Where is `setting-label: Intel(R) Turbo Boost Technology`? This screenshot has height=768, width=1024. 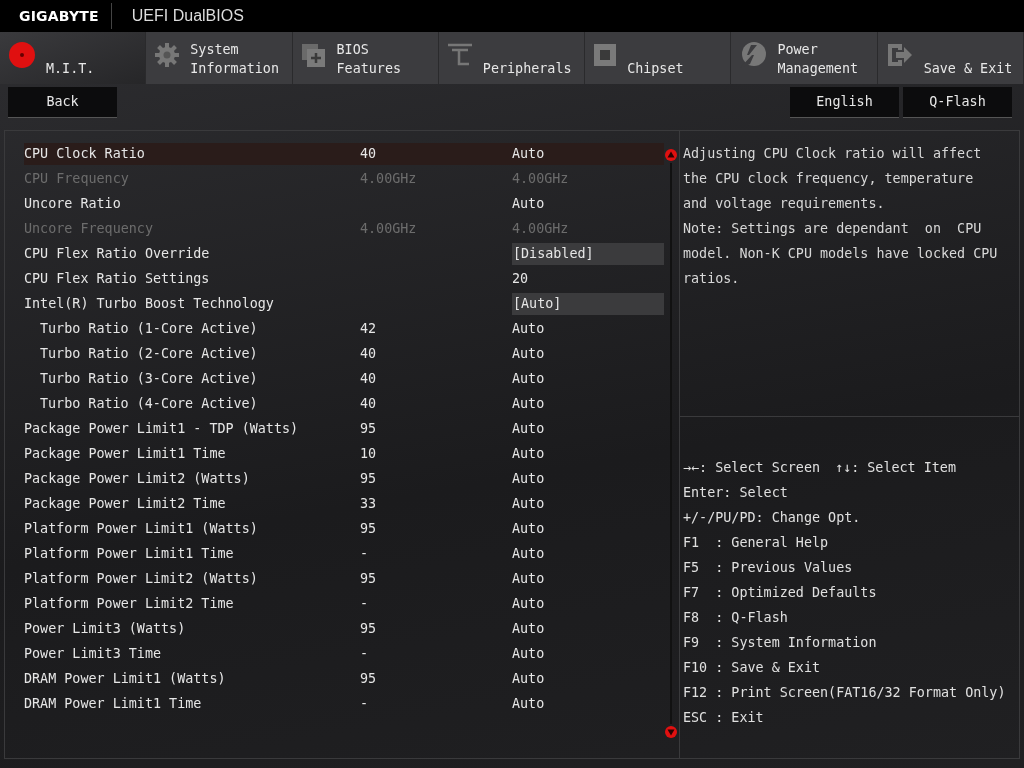 setting-label: Intel(R) Turbo Boost Technology is located at coordinates (192, 303).